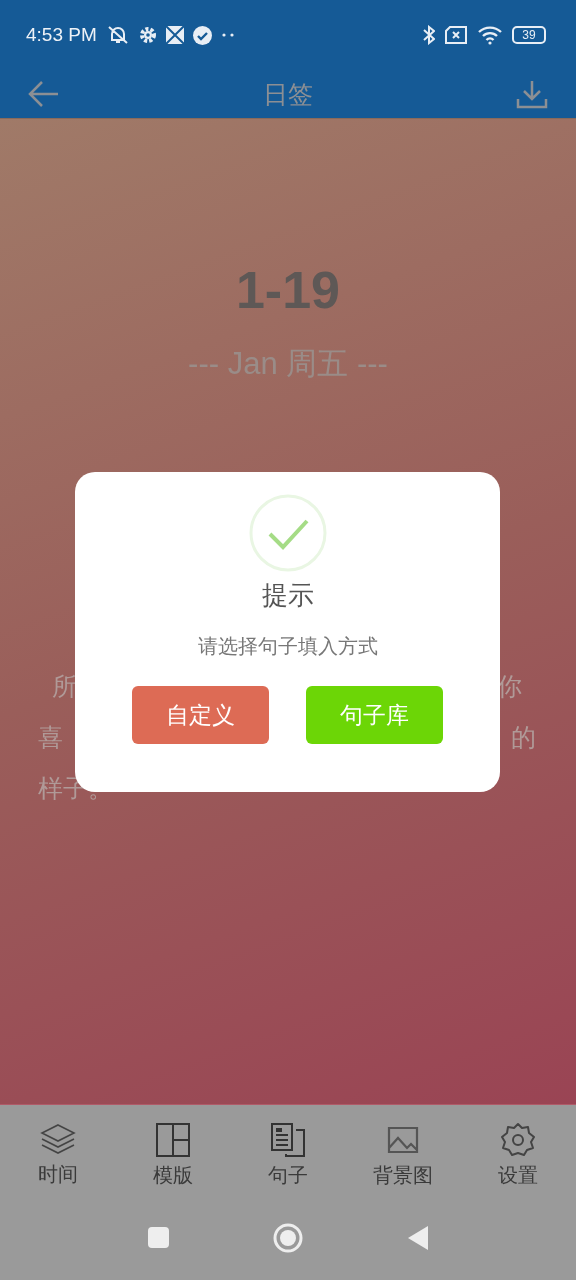 The height and width of the screenshot is (1280, 576). What do you see at coordinates (227, 35) in the screenshot?
I see `more-dots-icon` at bounding box center [227, 35].